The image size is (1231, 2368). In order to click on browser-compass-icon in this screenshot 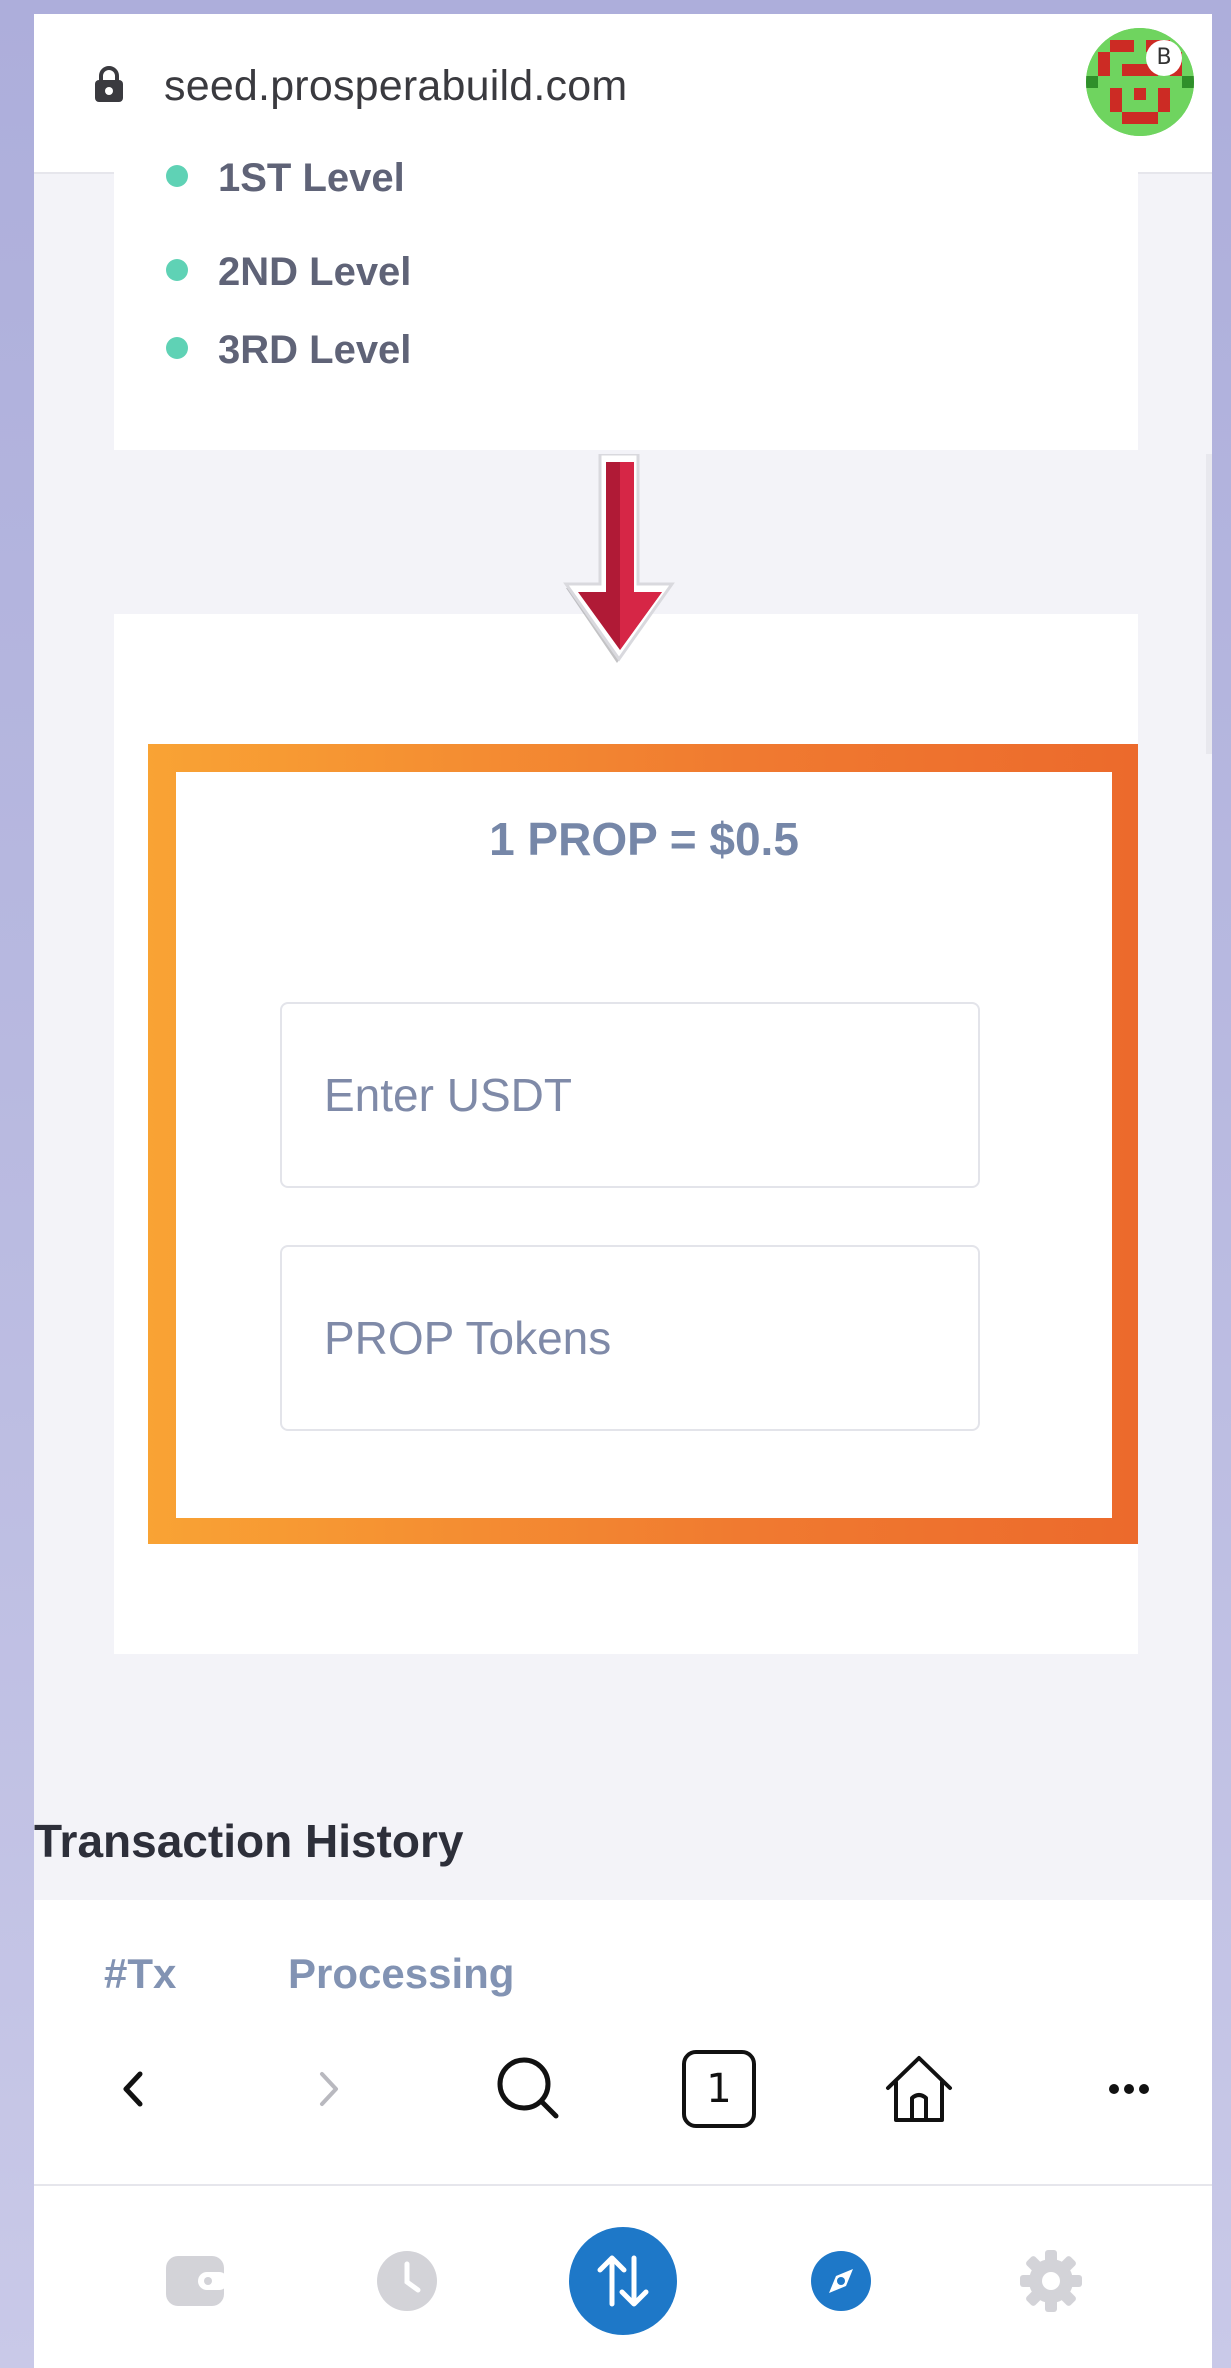, I will do `click(841, 2281)`.